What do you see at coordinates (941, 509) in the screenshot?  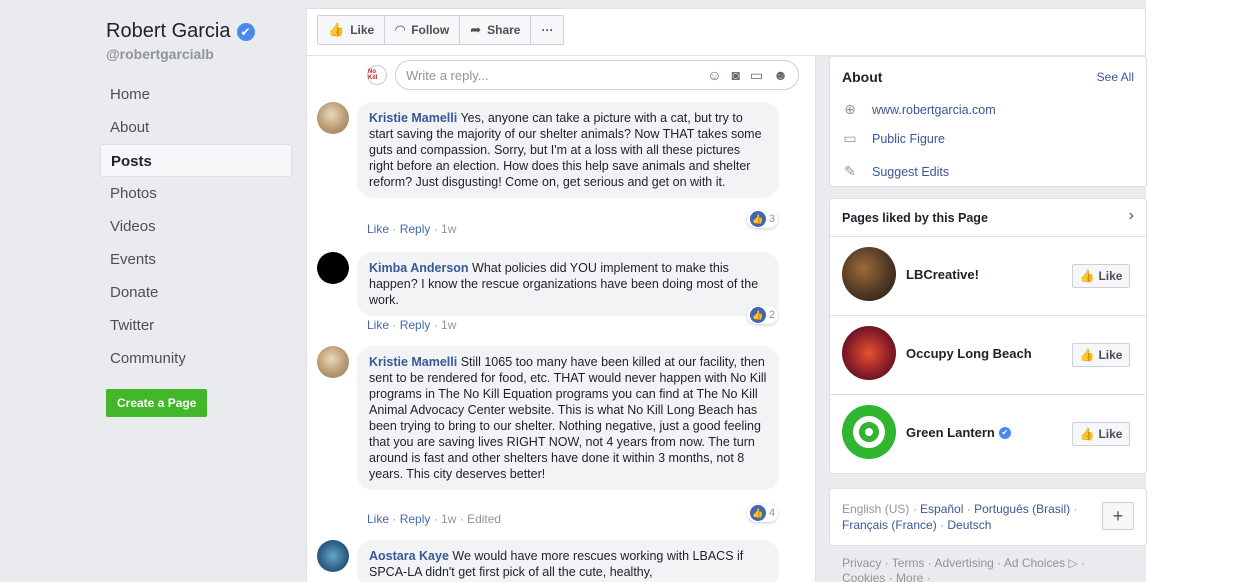 I see `language-link: Español` at bounding box center [941, 509].